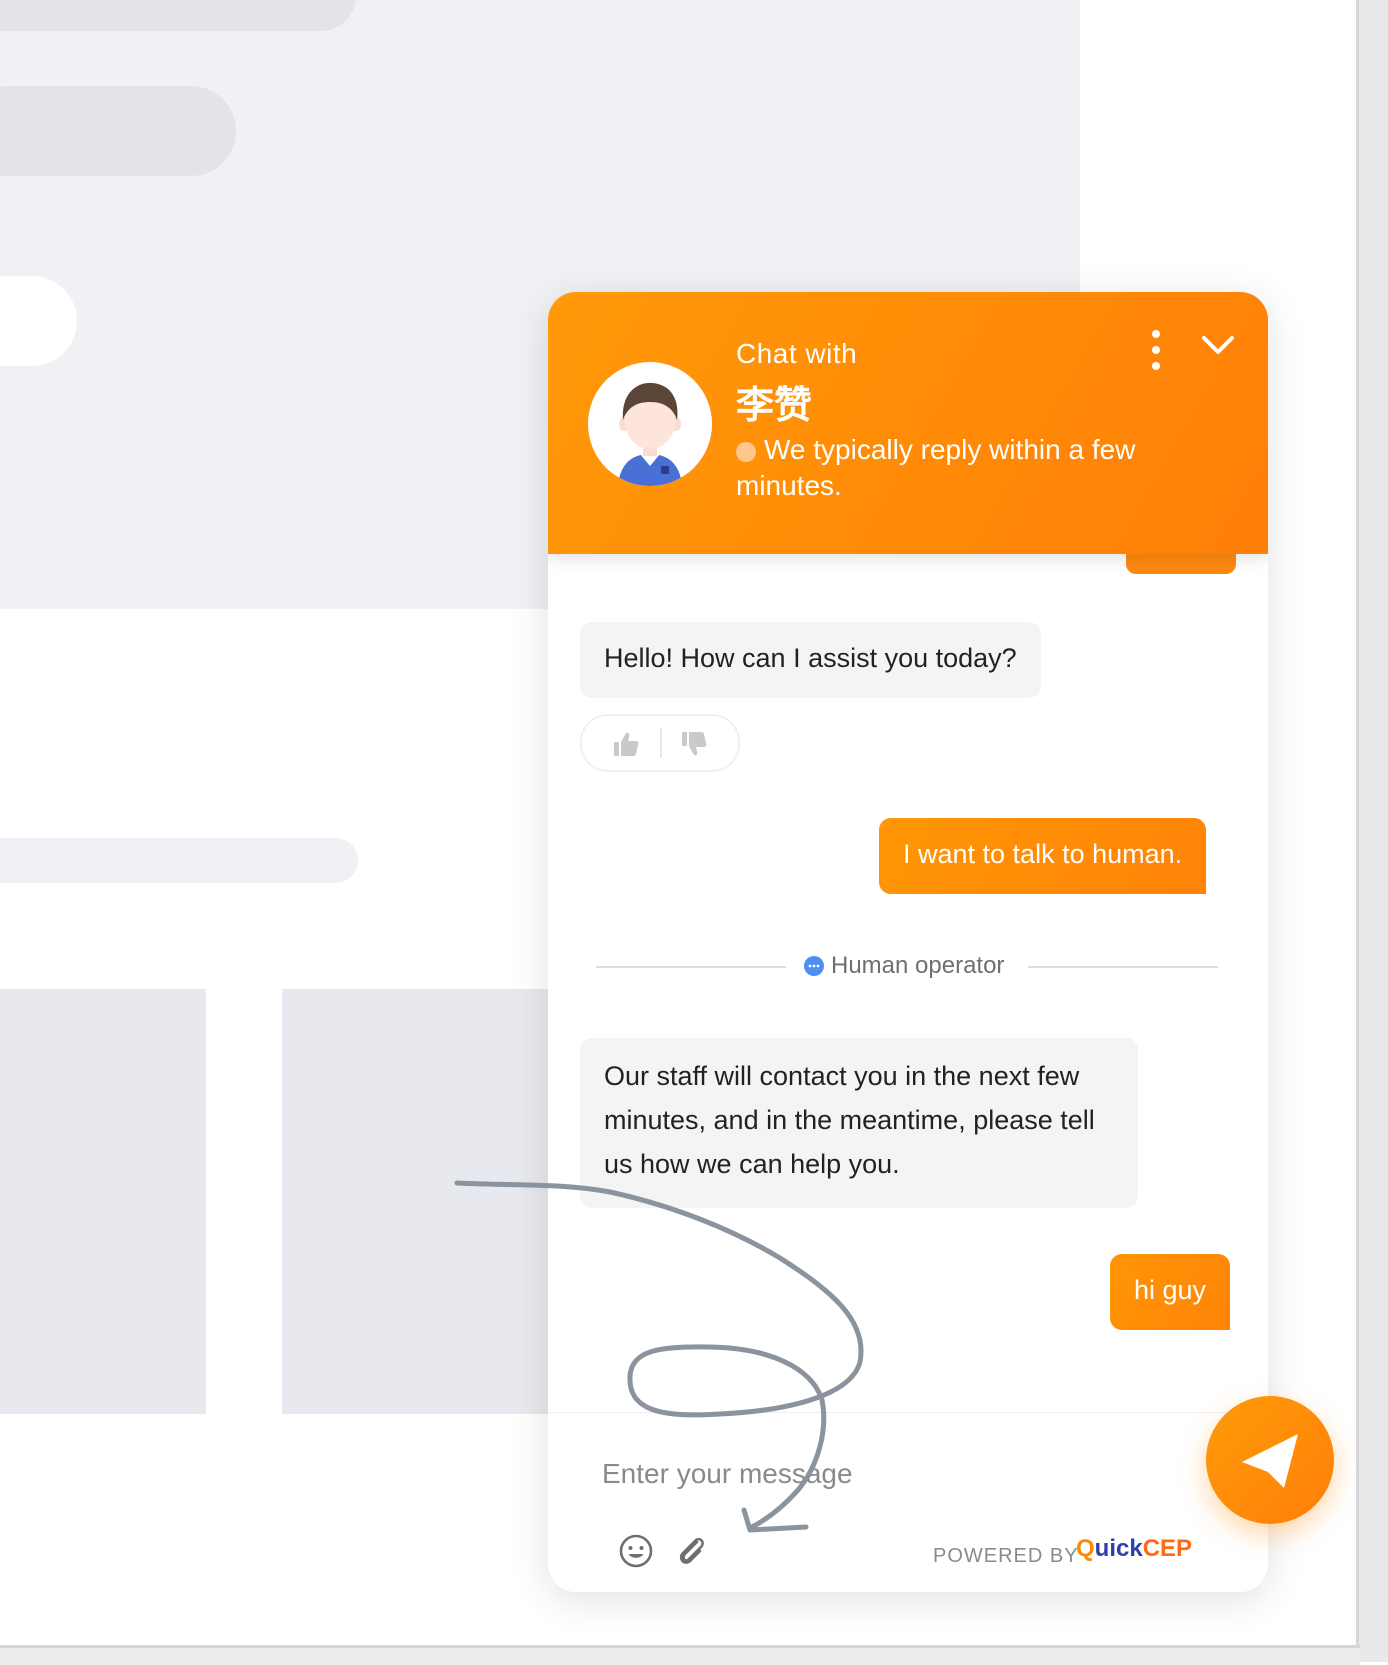  Describe the element at coordinates (1085, 1548) in the screenshot. I see `brand-q: Q` at that location.